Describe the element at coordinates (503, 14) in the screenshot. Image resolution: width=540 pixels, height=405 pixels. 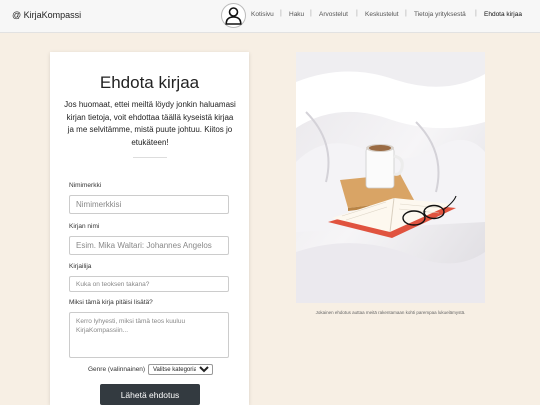
I see `nav-ehdota-kirjaa: Ehdota kirjaa` at that location.